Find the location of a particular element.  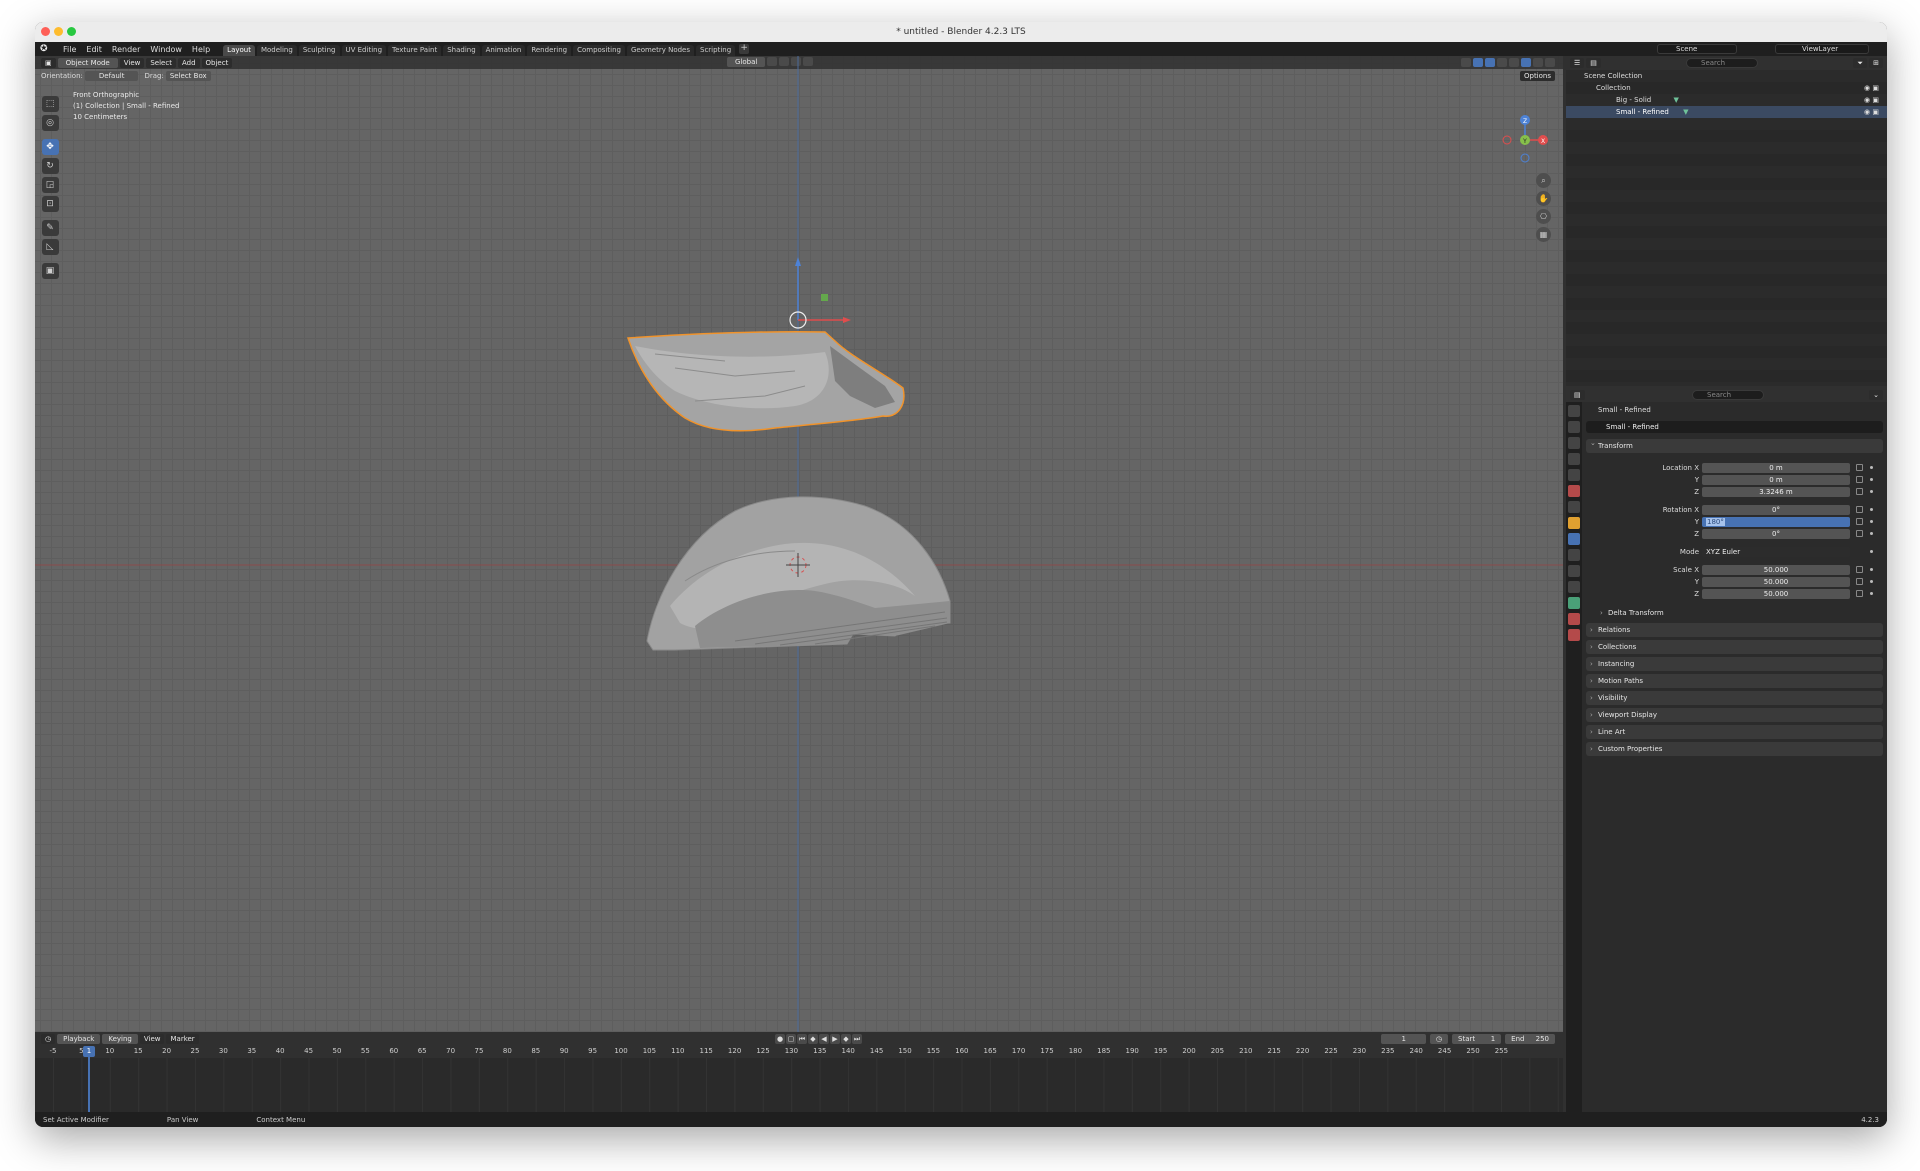

relations-panel: Relations is located at coordinates (1734, 630).